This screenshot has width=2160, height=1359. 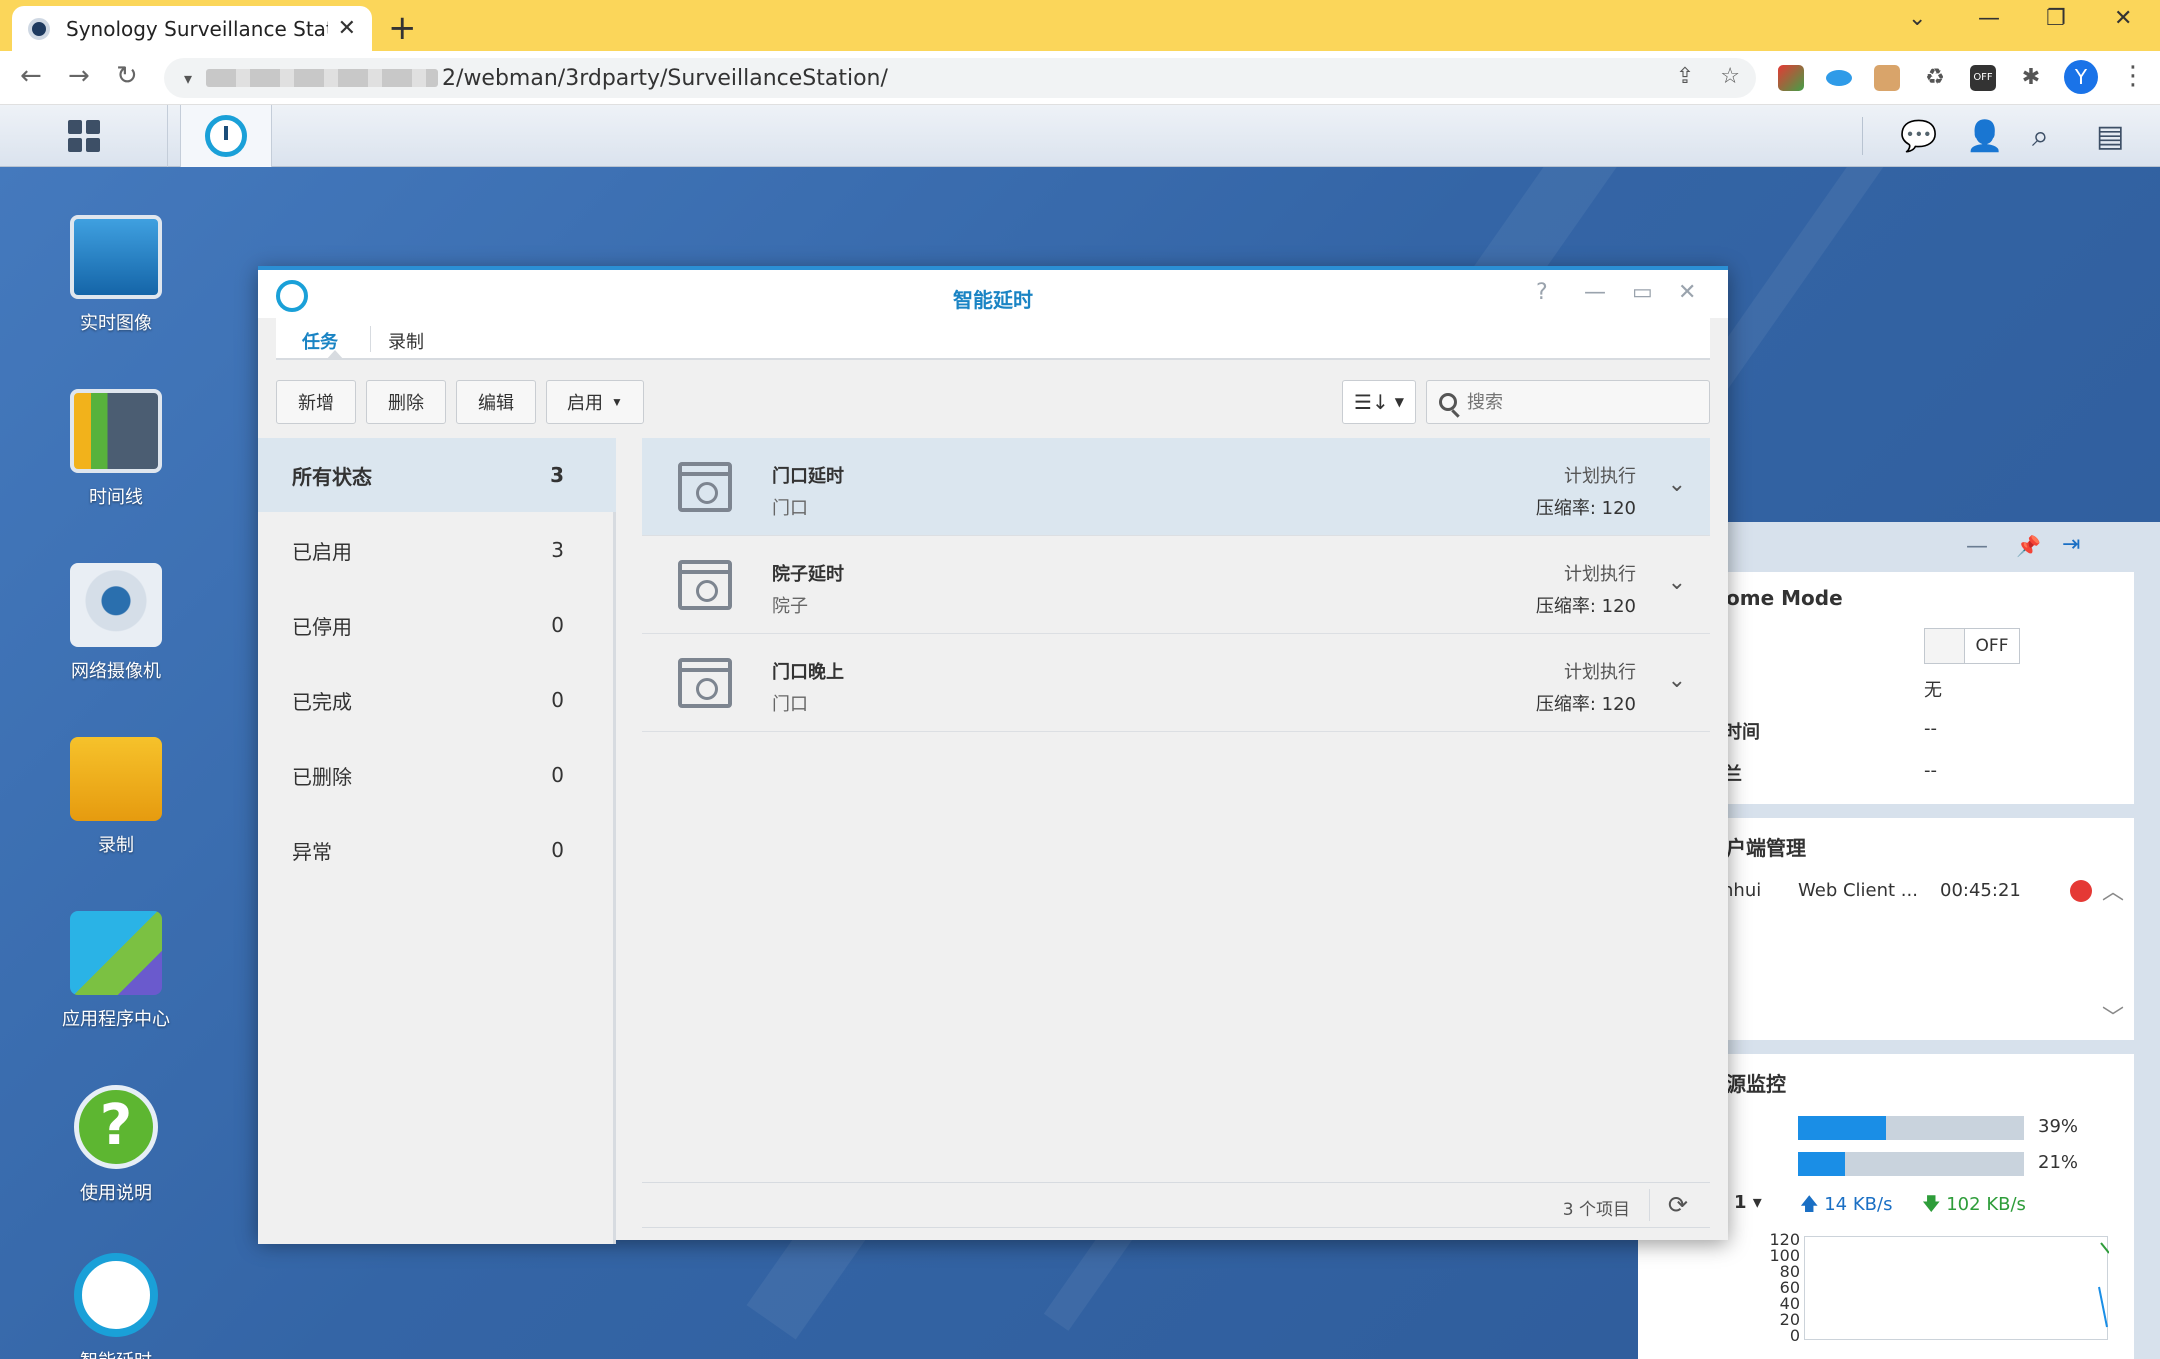 What do you see at coordinates (437, 475) in the screenshot?
I see `filter-all-status: 所有状态 3` at bounding box center [437, 475].